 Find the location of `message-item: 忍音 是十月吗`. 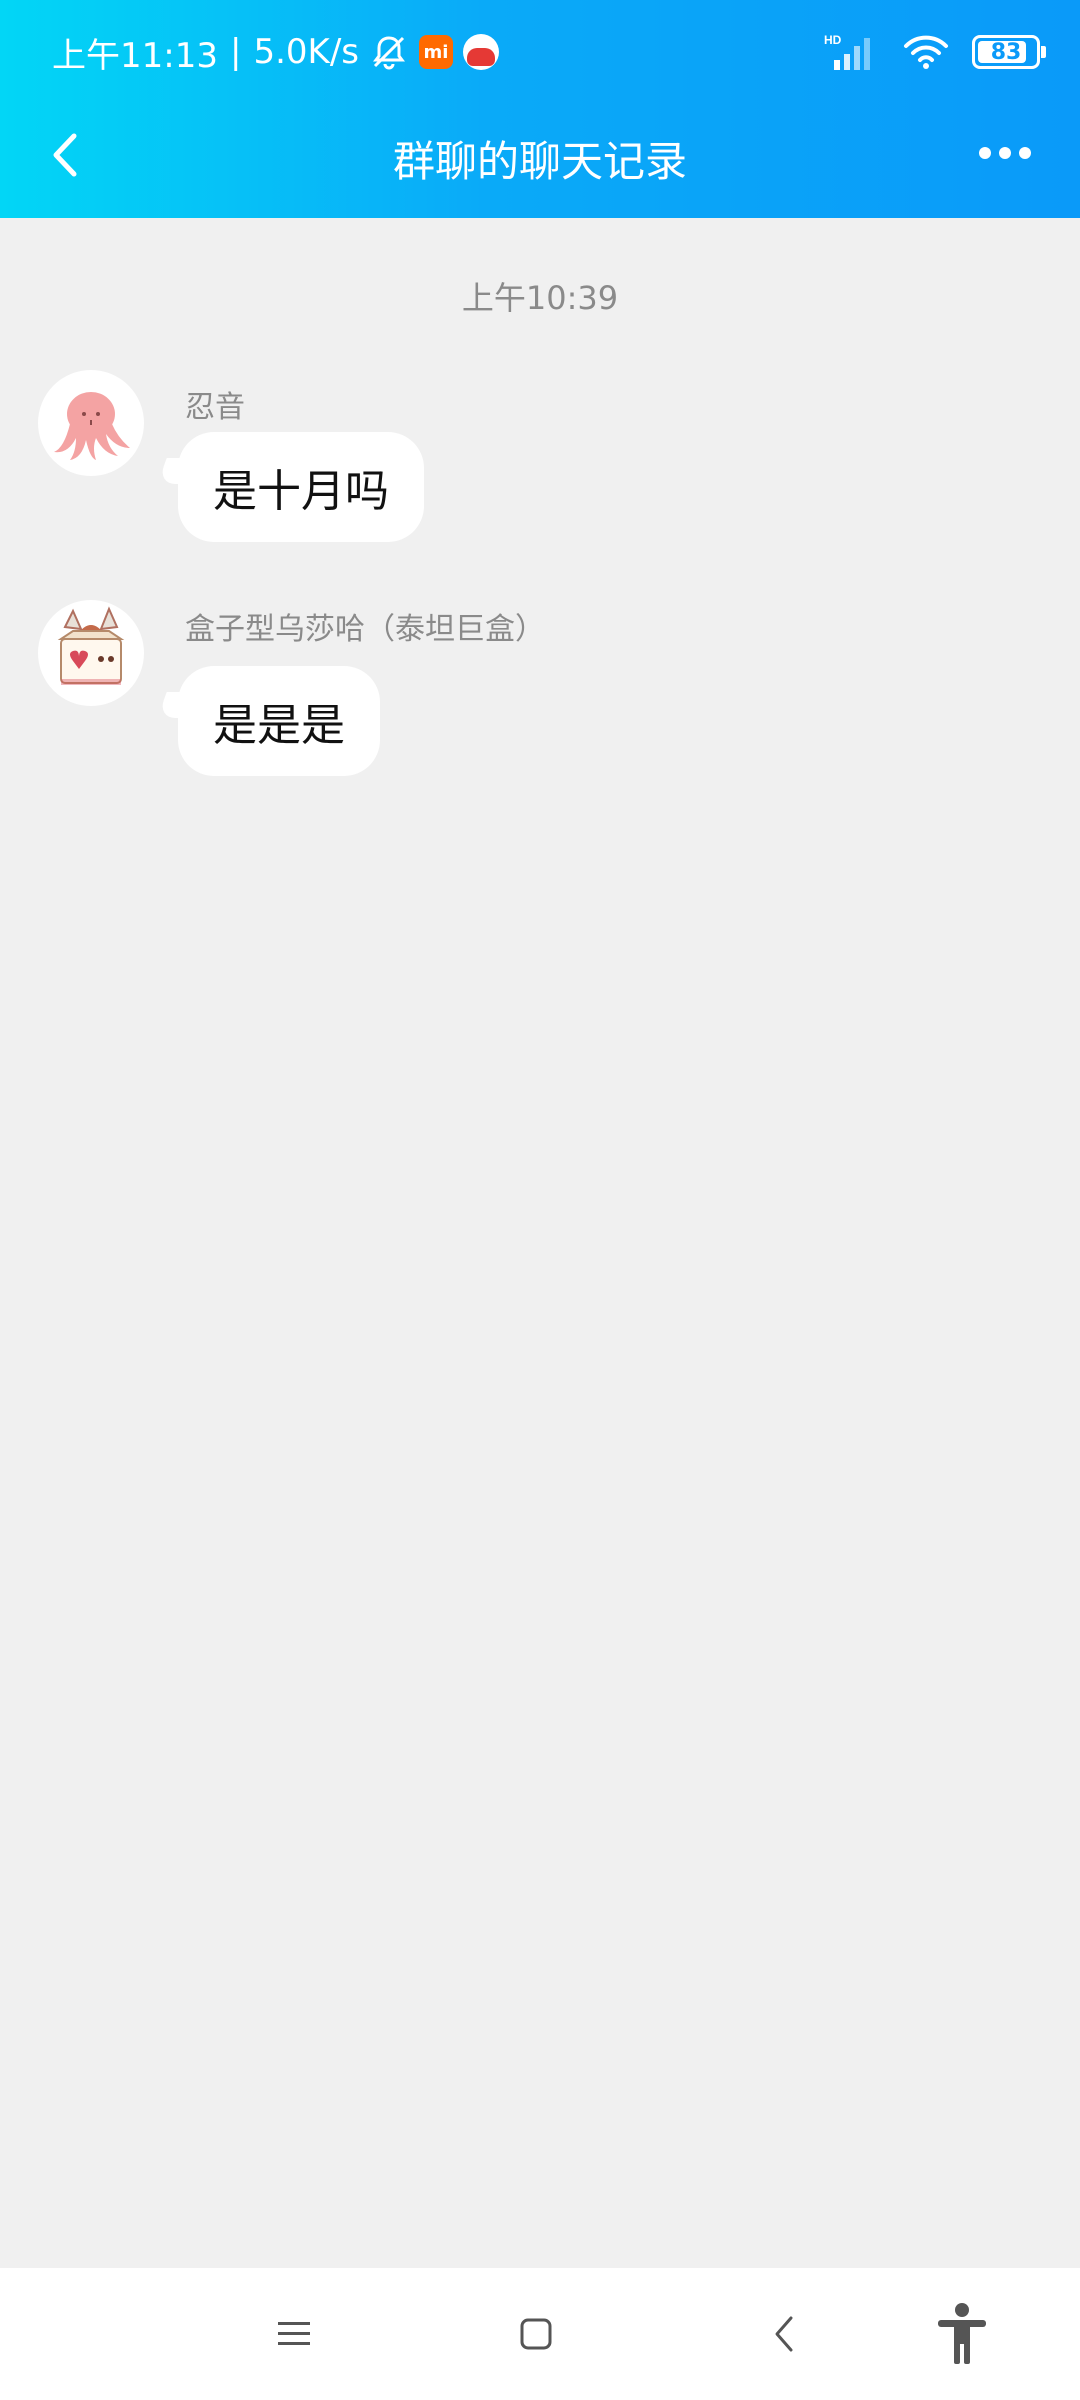

message-item: 忍音 是十月吗 is located at coordinates (540, 470).